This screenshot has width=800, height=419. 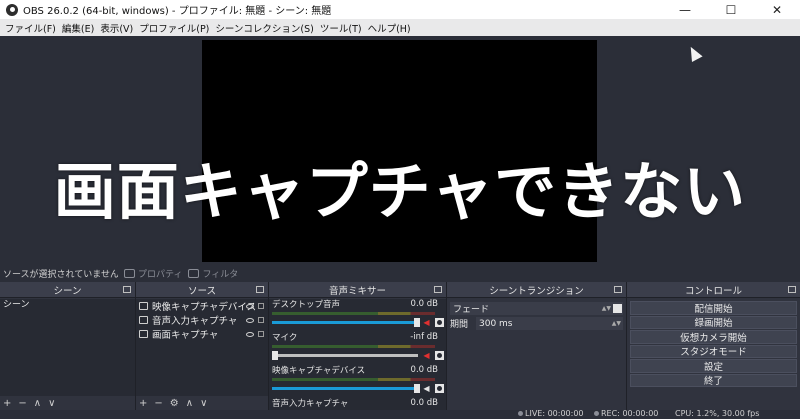 I want to click on track-db: -inf dB, so click(x=424, y=337).